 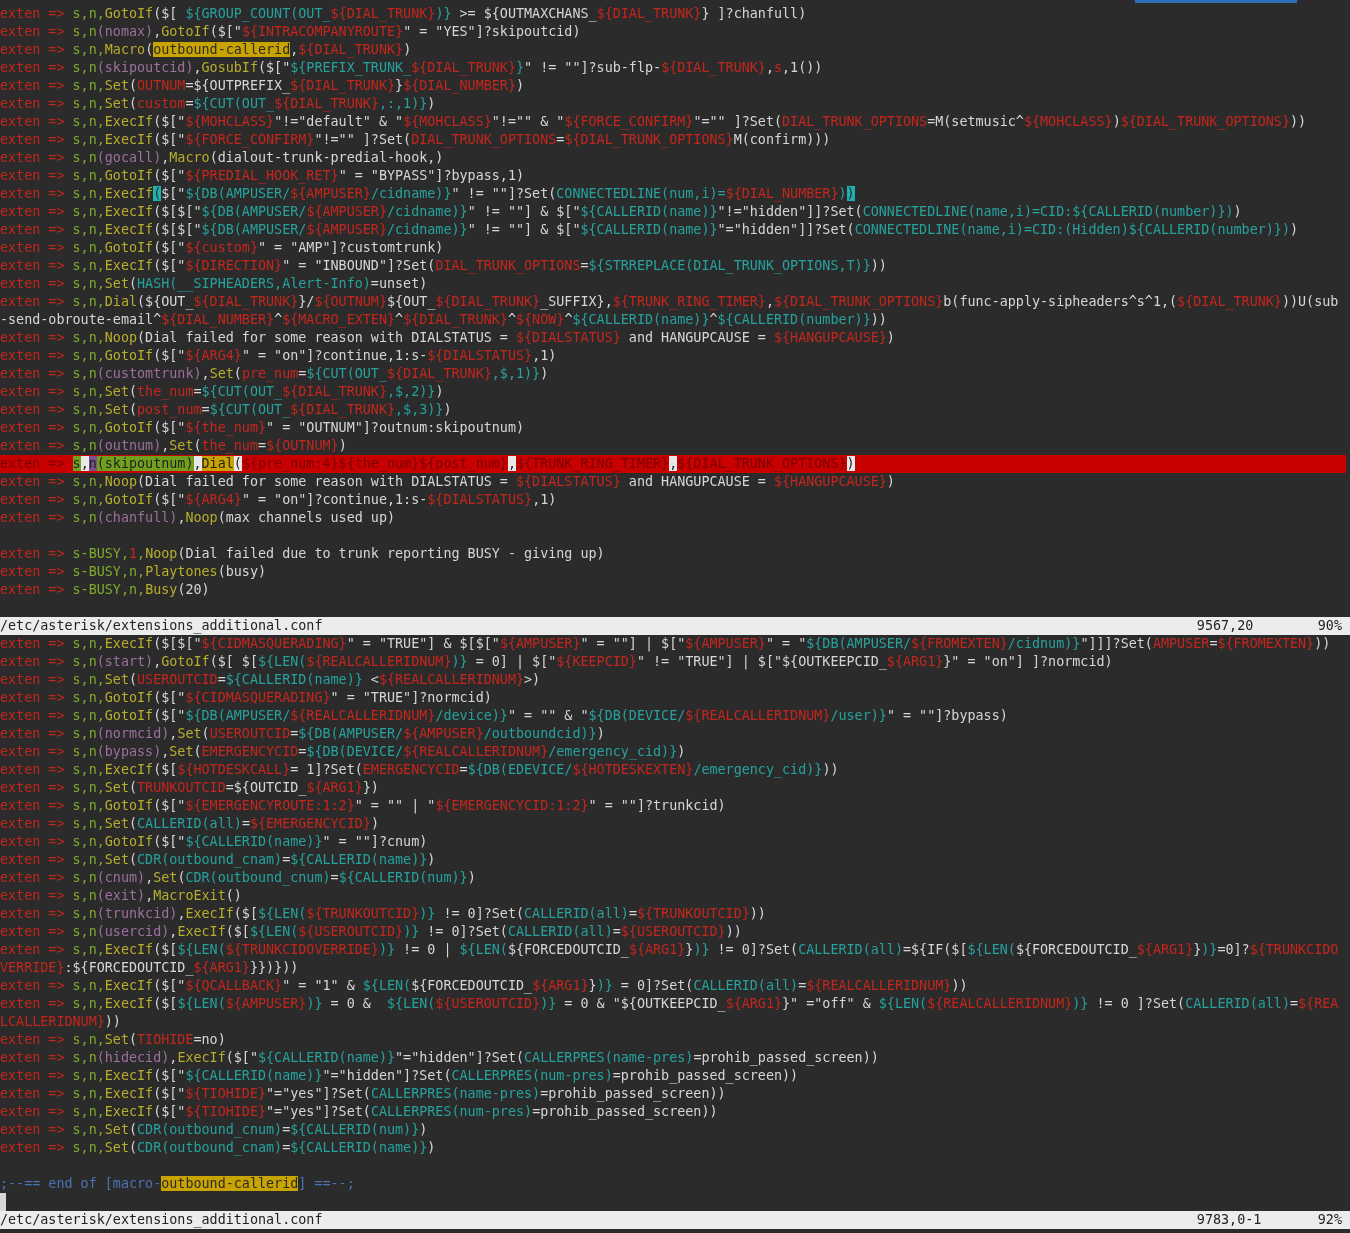 I want to click on code-line: exten => s,n,Set(post_num=${CUT(OUT_${DIAL_TRUNK},$,3)}), so click(x=226, y=410).